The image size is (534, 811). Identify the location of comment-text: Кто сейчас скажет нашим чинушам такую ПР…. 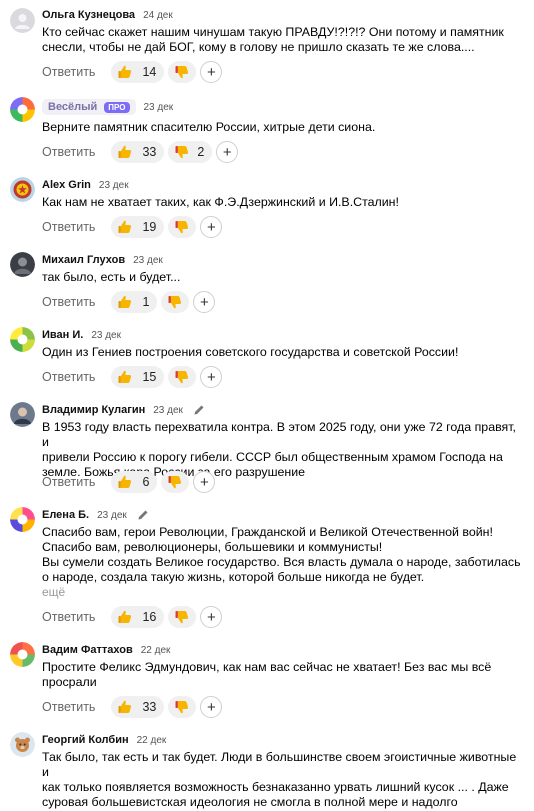
(273, 39).